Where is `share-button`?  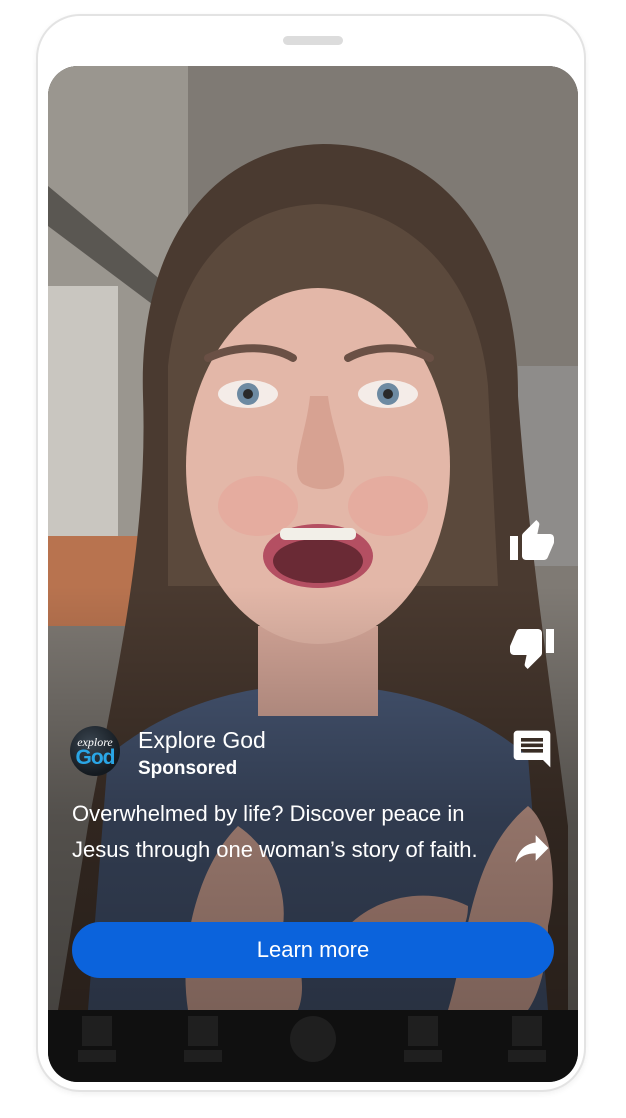
share-button is located at coordinates (532, 848).